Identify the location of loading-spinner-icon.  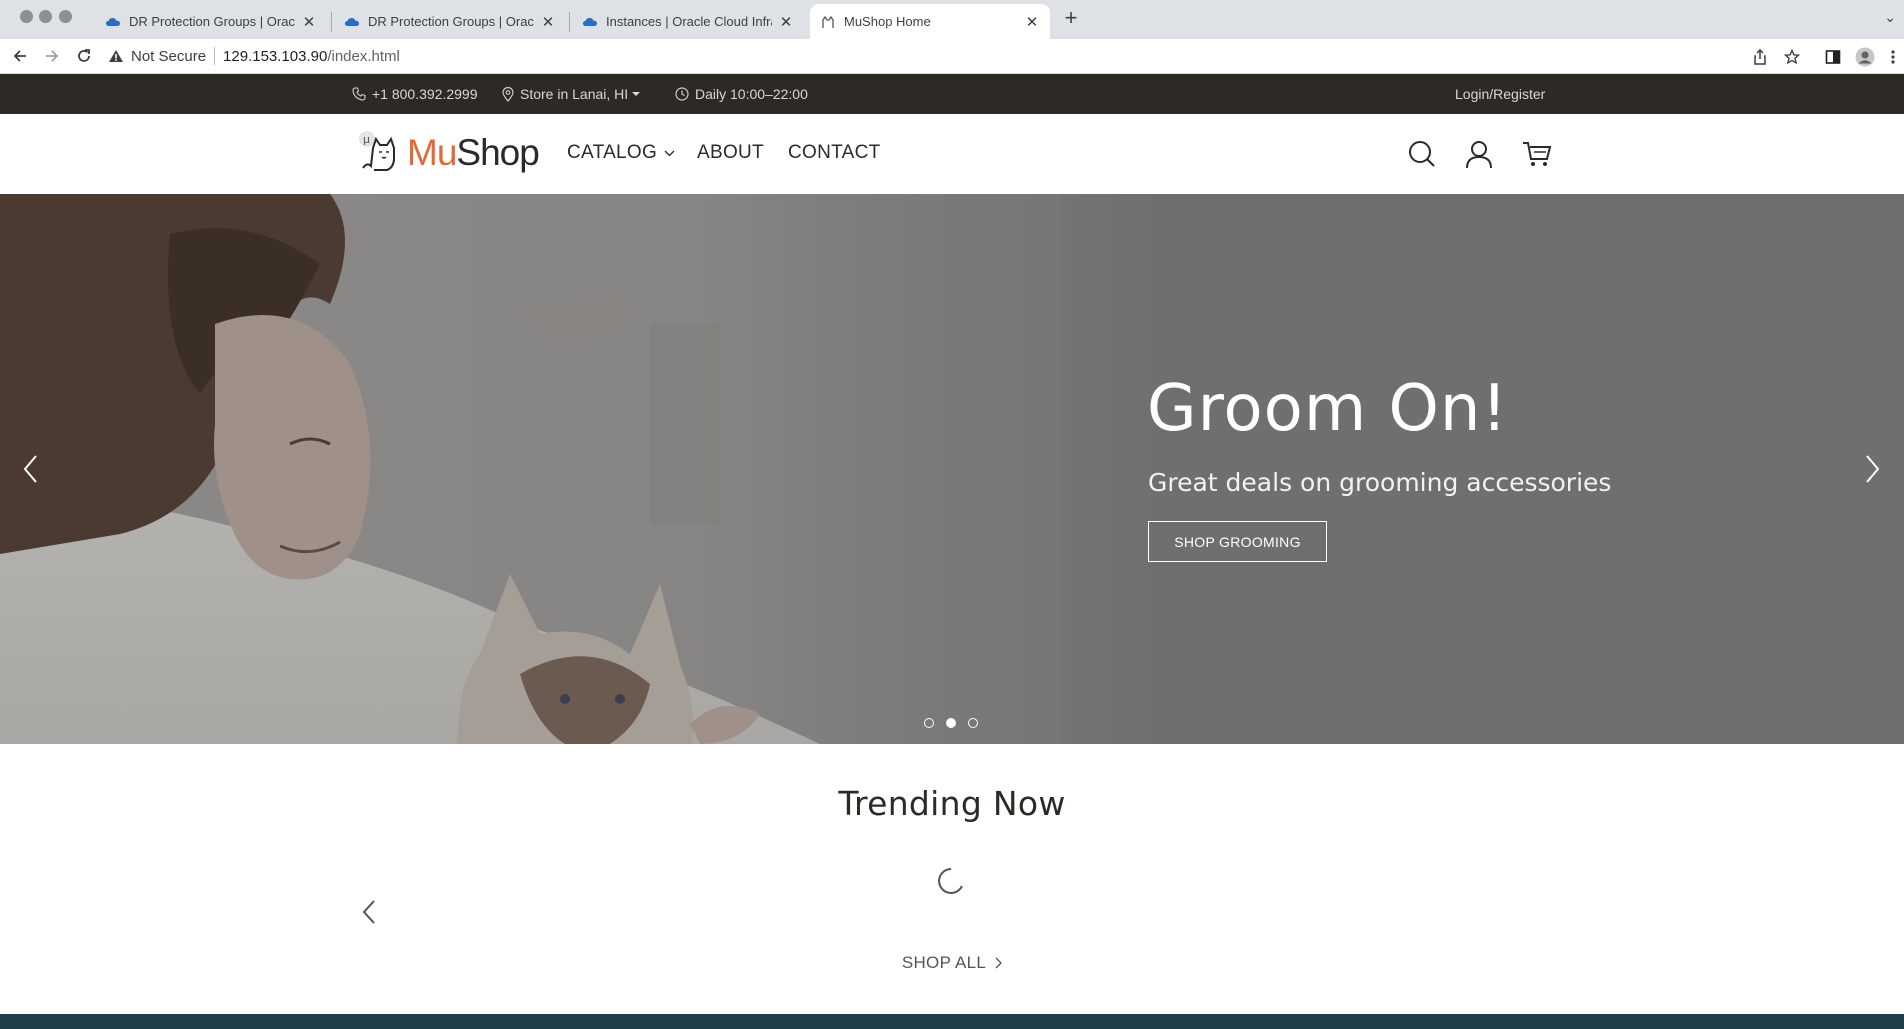
(950, 881).